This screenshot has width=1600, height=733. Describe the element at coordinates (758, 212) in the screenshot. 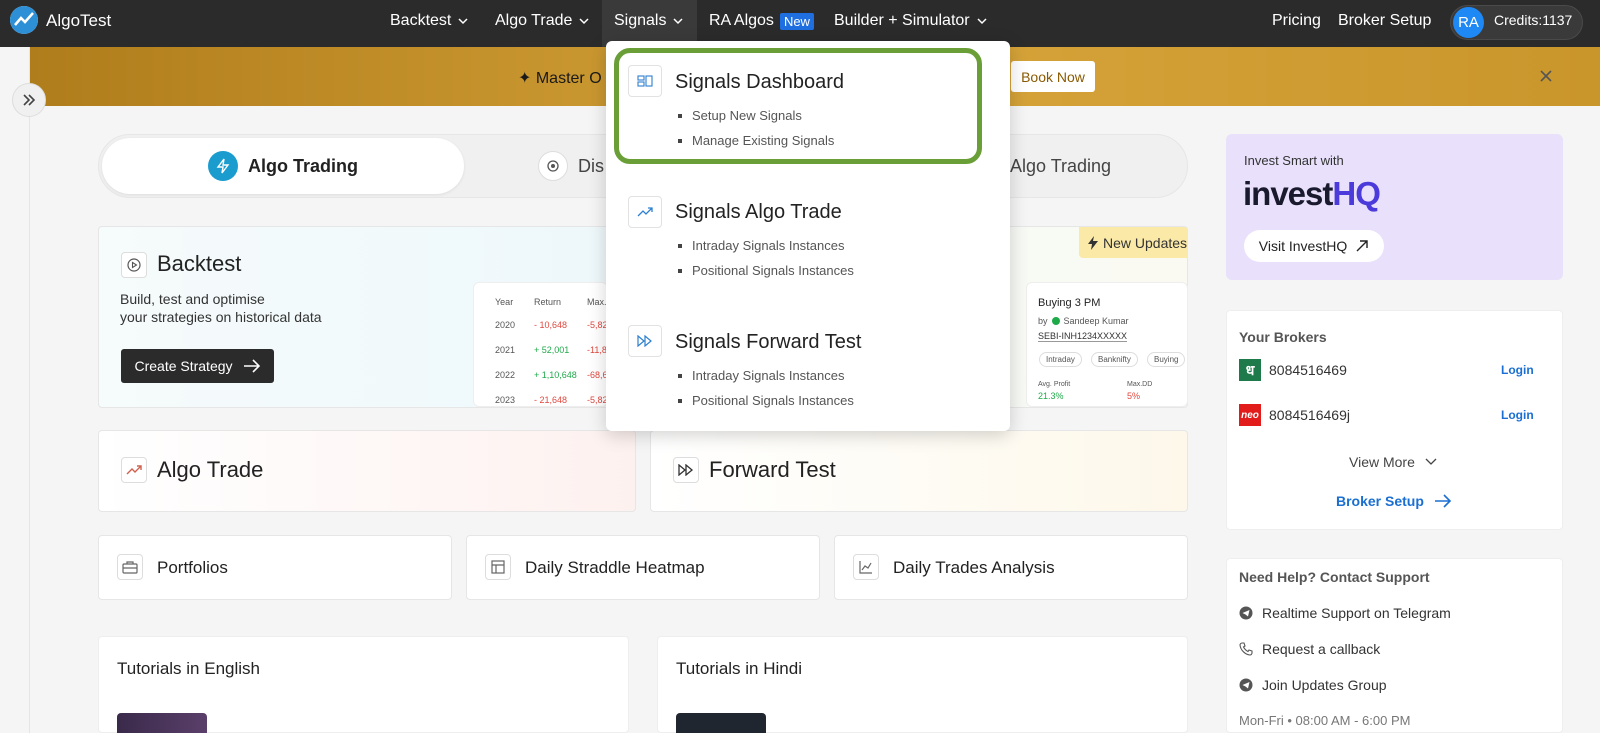

I see `signals-algo-trade-link: Signals Algo Trade` at that location.